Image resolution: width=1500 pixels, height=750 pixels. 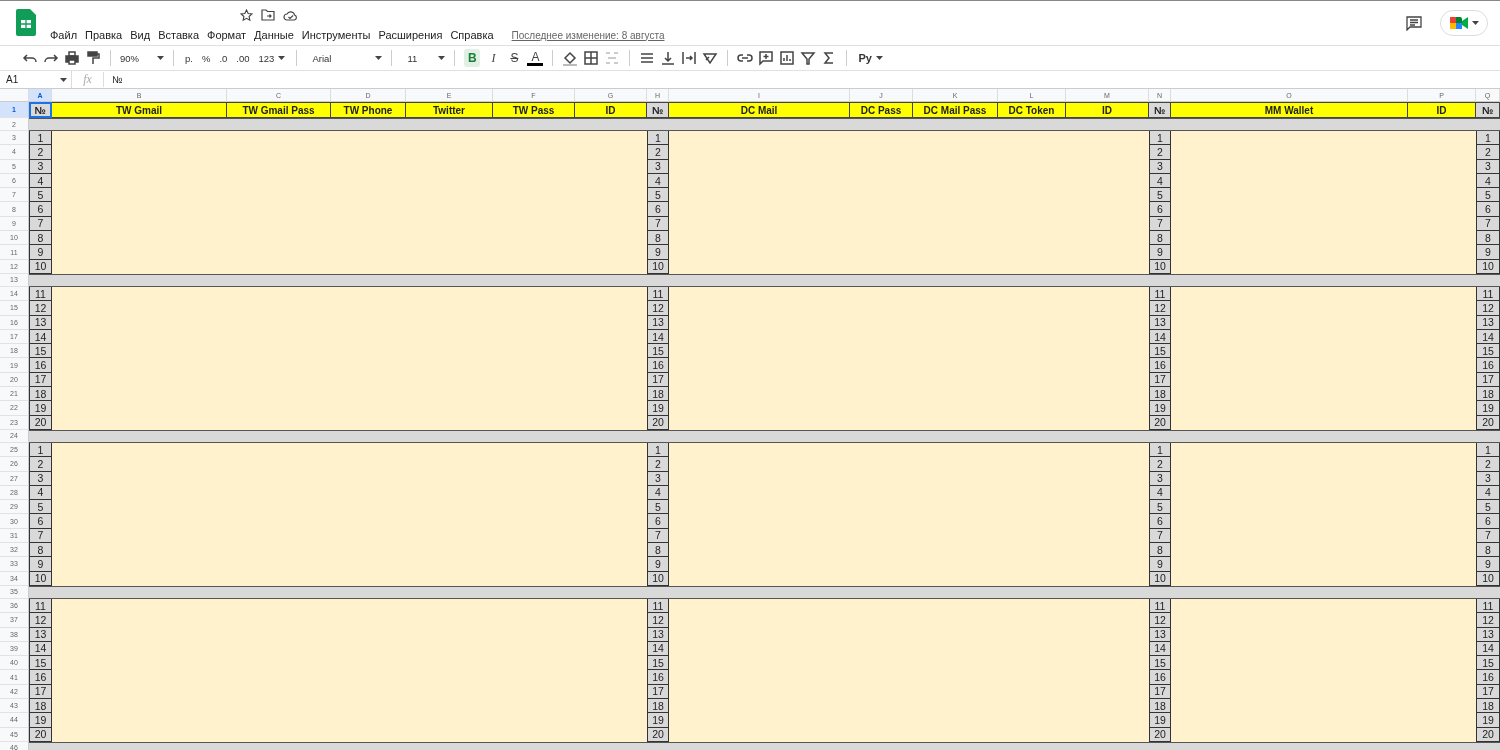 I want to click on paint-roller-icon, so click(x=93, y=58).